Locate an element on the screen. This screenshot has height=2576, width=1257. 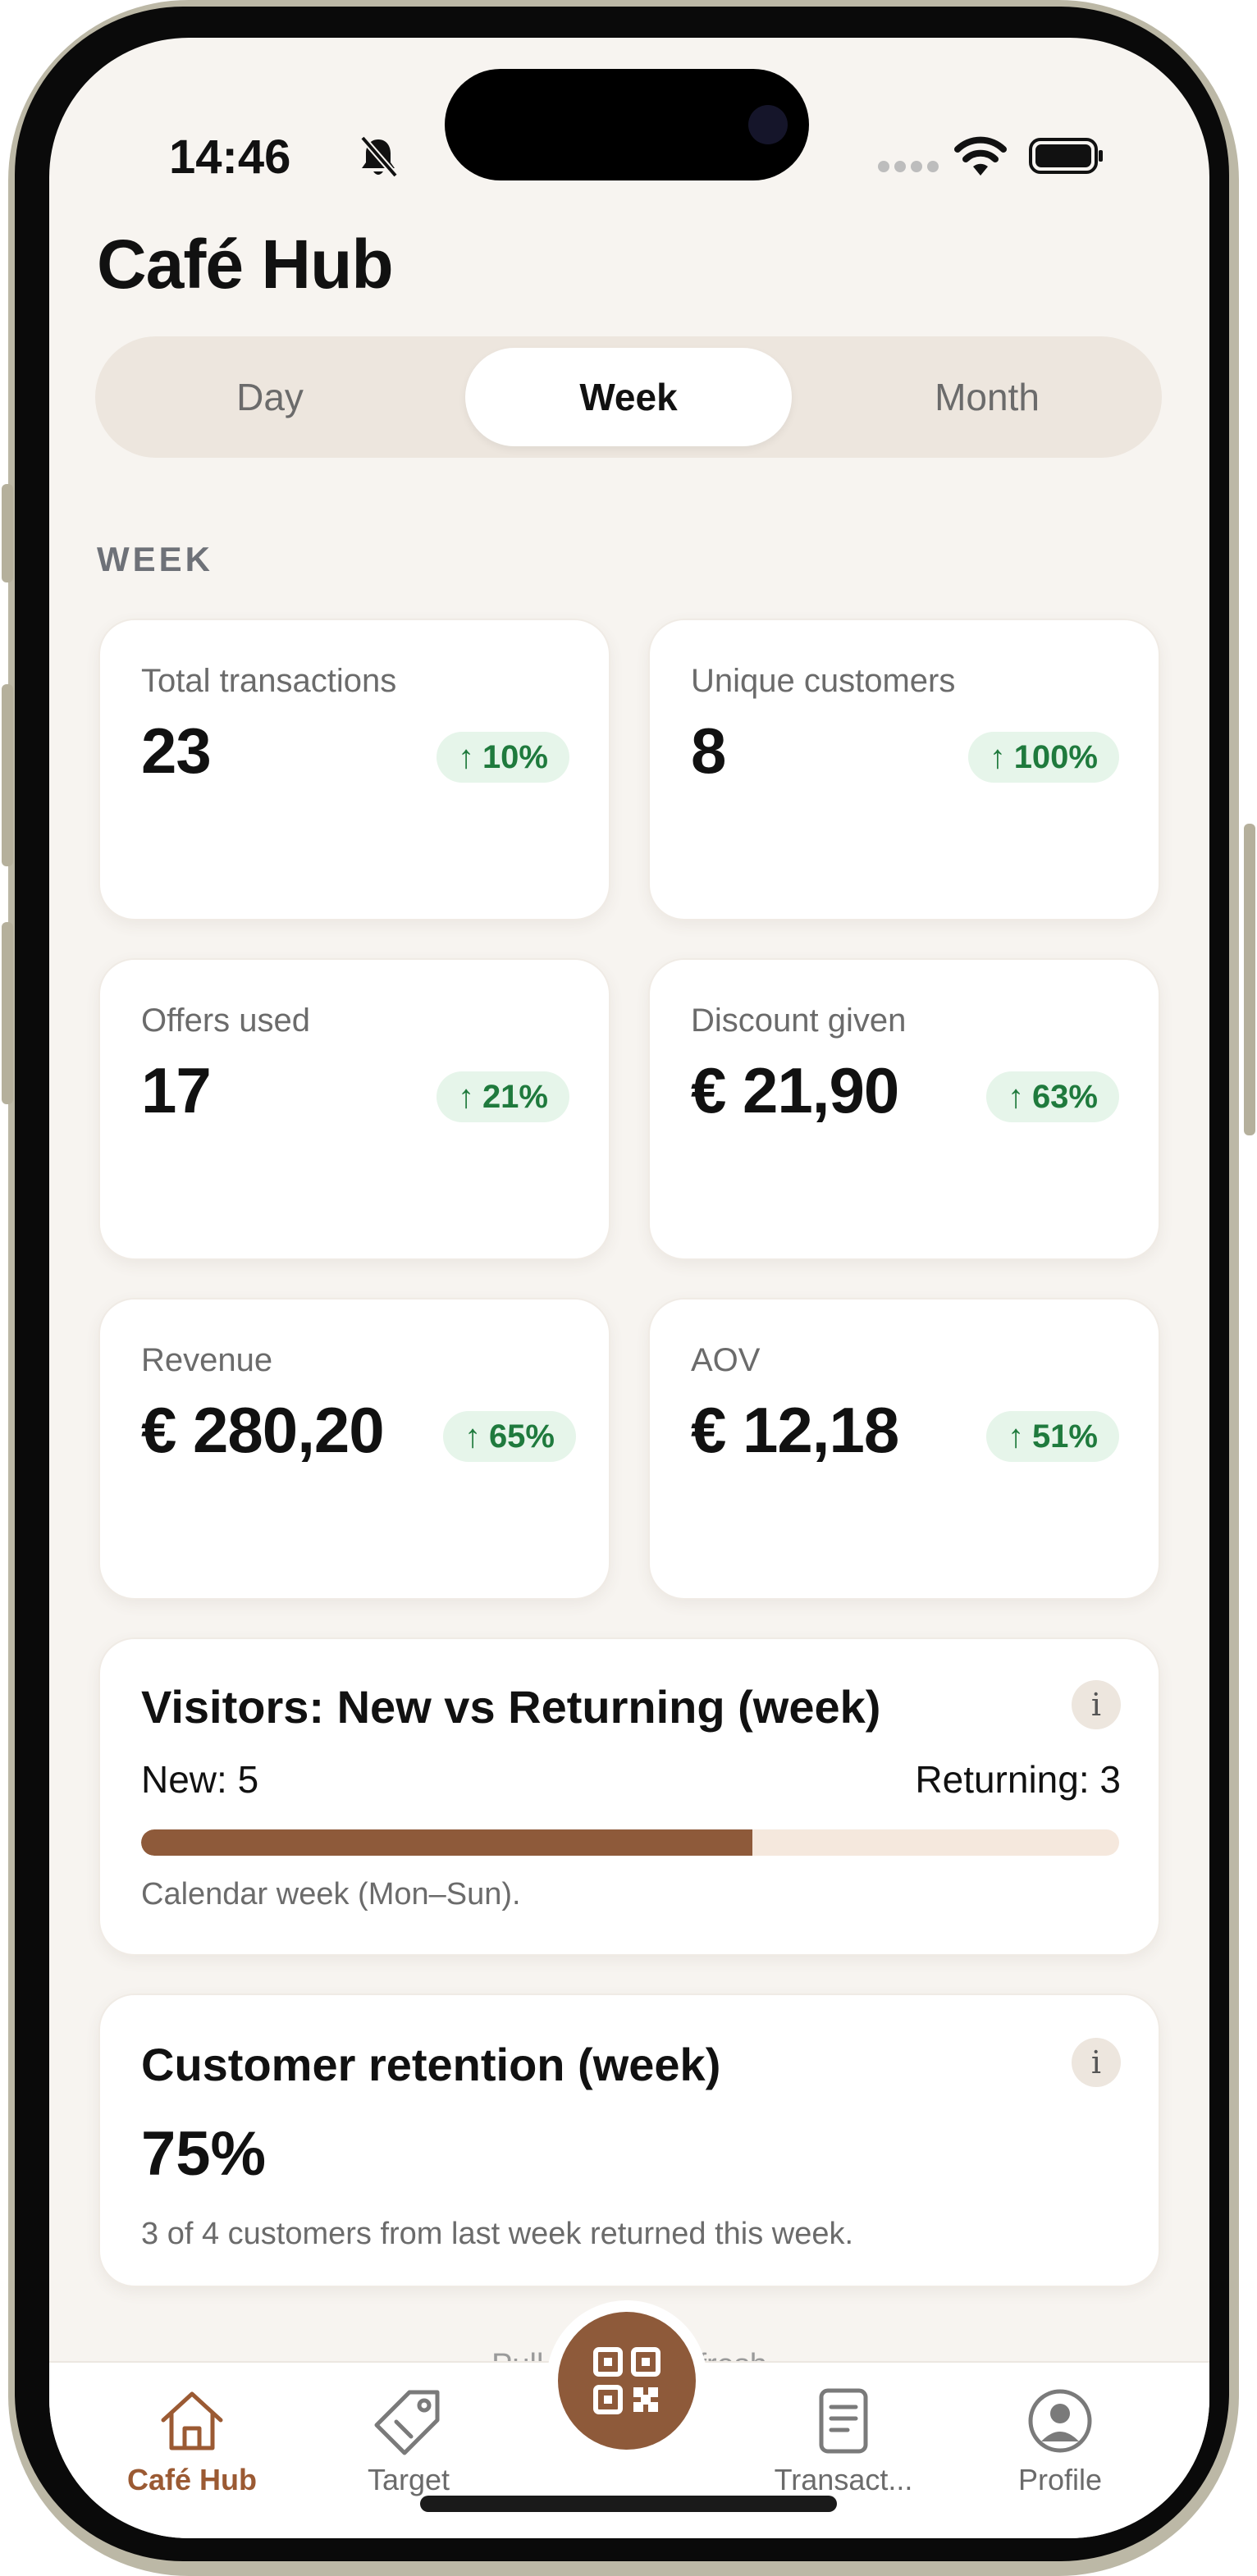
stat-card-aov: AOV € 12,18 ↑ 51% is located at coordinates (904, 1449).